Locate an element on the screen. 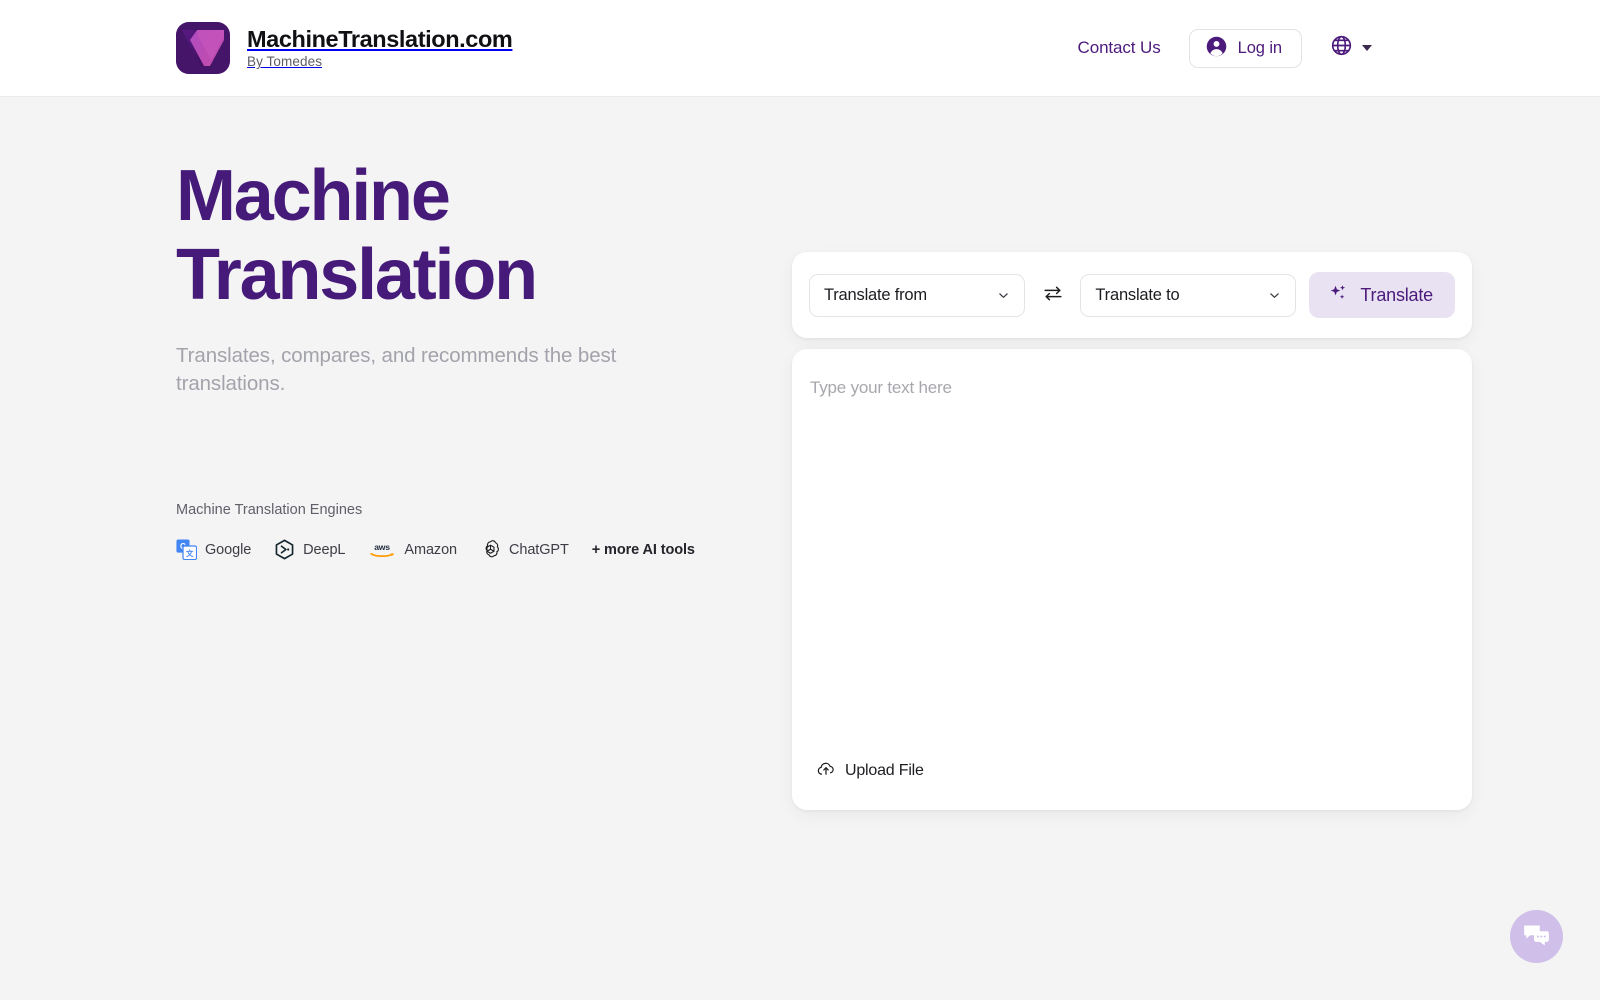 The width and height of the screenshot is (1600, 1000). aws-icon: aws is located at coordinates (382, 549).